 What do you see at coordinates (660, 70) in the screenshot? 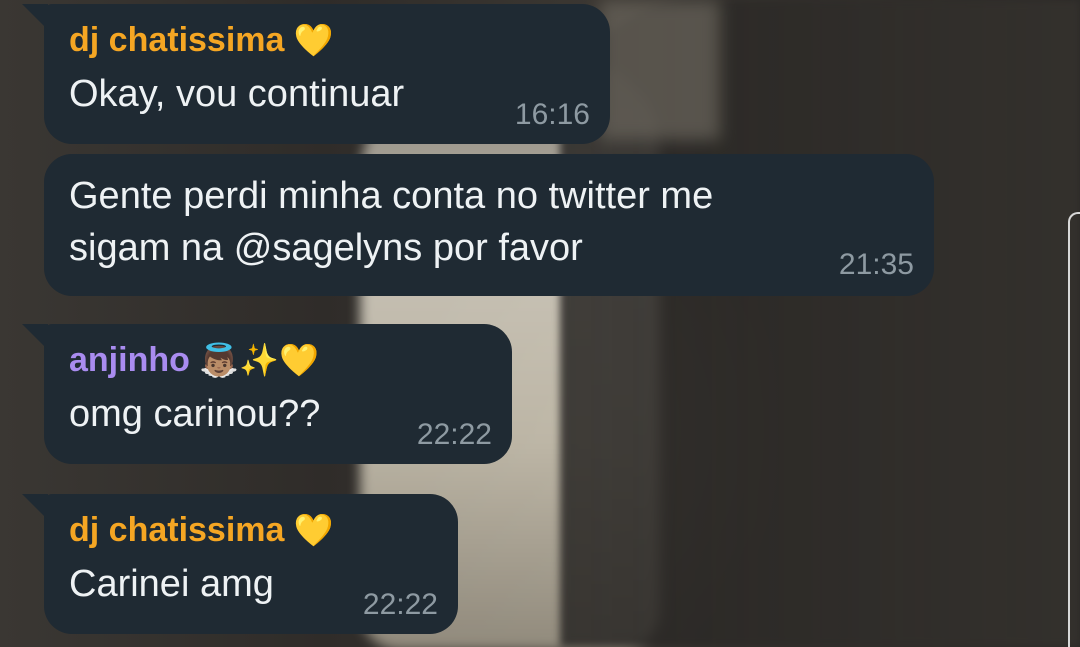
I see `wallpaper-highlight` at bounding box center [660, 70].